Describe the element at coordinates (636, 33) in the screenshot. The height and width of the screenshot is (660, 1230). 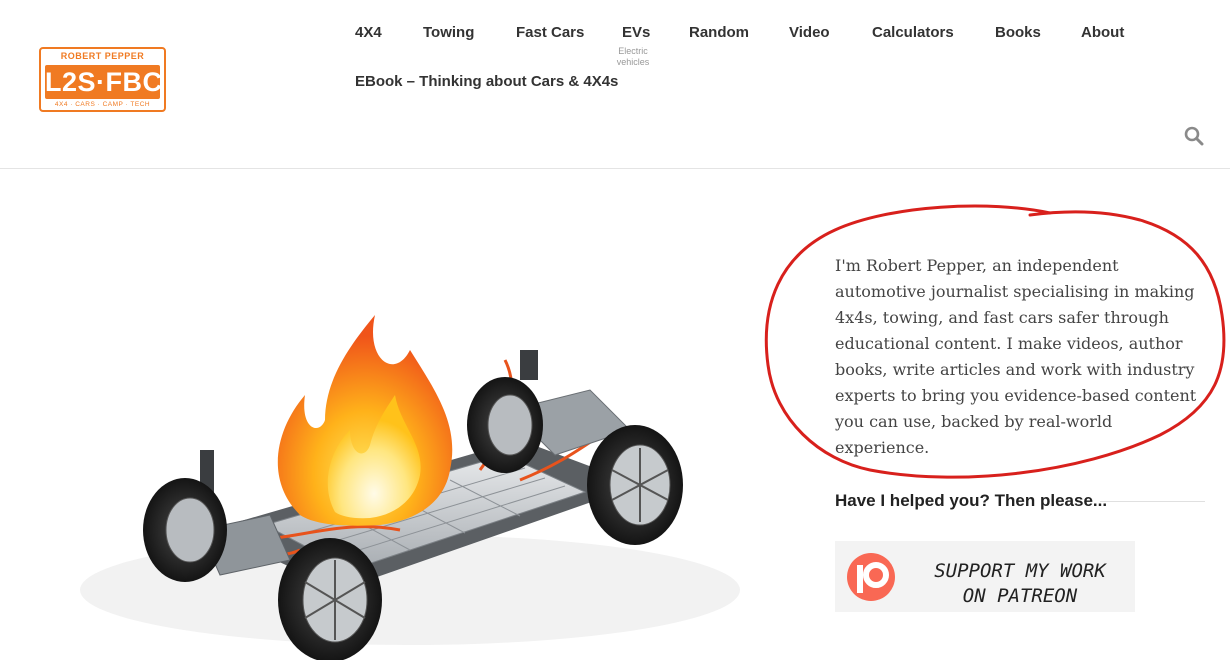
I see `nav-item-evs: EVs` at that location.